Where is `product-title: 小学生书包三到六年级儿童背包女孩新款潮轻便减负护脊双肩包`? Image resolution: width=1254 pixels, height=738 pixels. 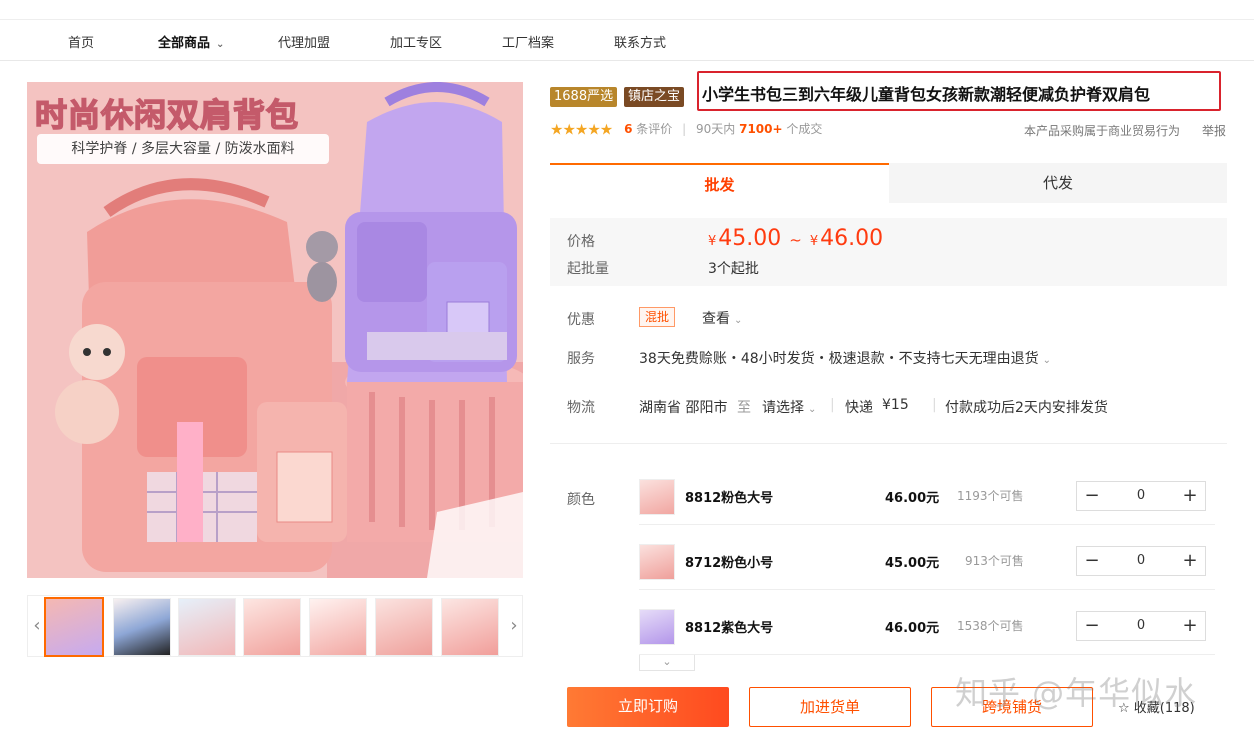 product-title: 小学生书包三到六年级儿童背包女孩新款潮轻便减负护脊双肩包 is located at coordinates (926, 94).